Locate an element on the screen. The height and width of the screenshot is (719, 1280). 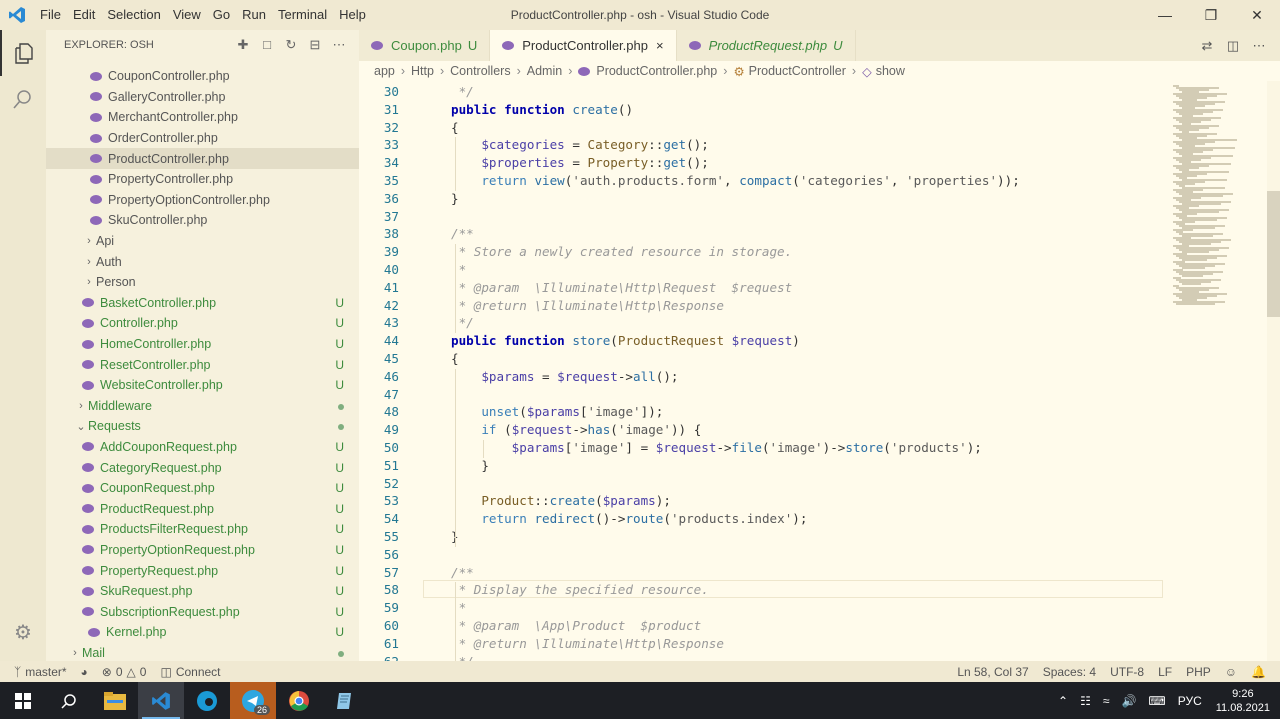
telegram-icon: 26 is located at coordinates (253, 700).